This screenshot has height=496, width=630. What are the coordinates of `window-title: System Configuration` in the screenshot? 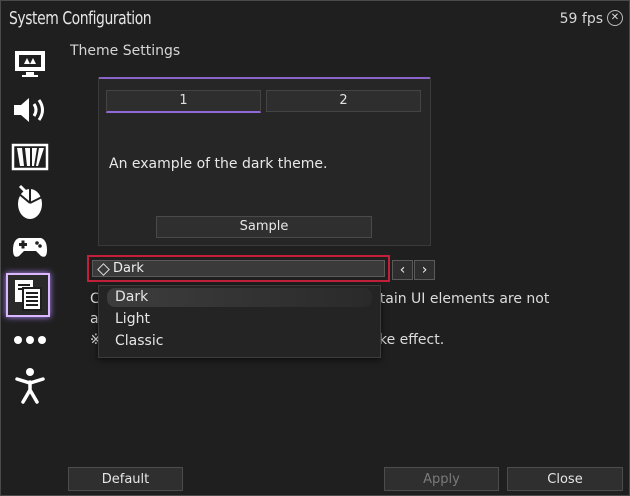 It's located at (80, 18).